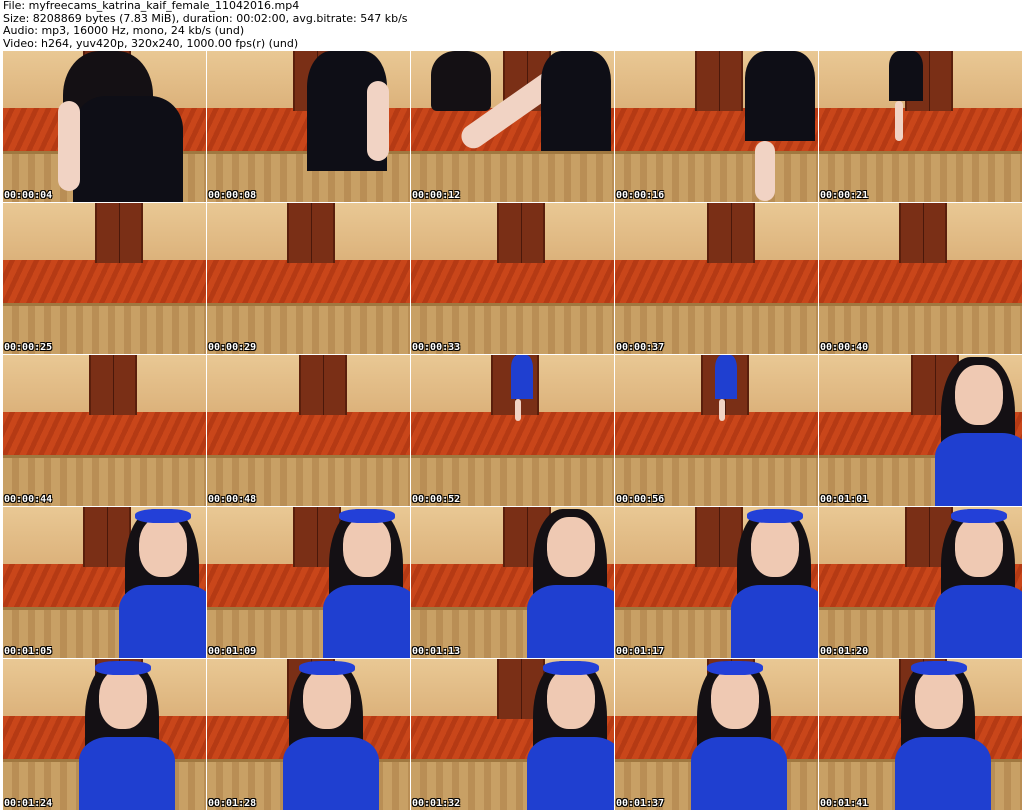 The image size is (1024, 811). I want to click on video-thumbnail: 00:01:24, so click(104, 734).